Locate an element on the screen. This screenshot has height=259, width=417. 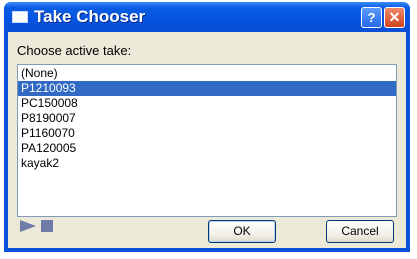
list-item: (None) is located at coordinates (207, 73).